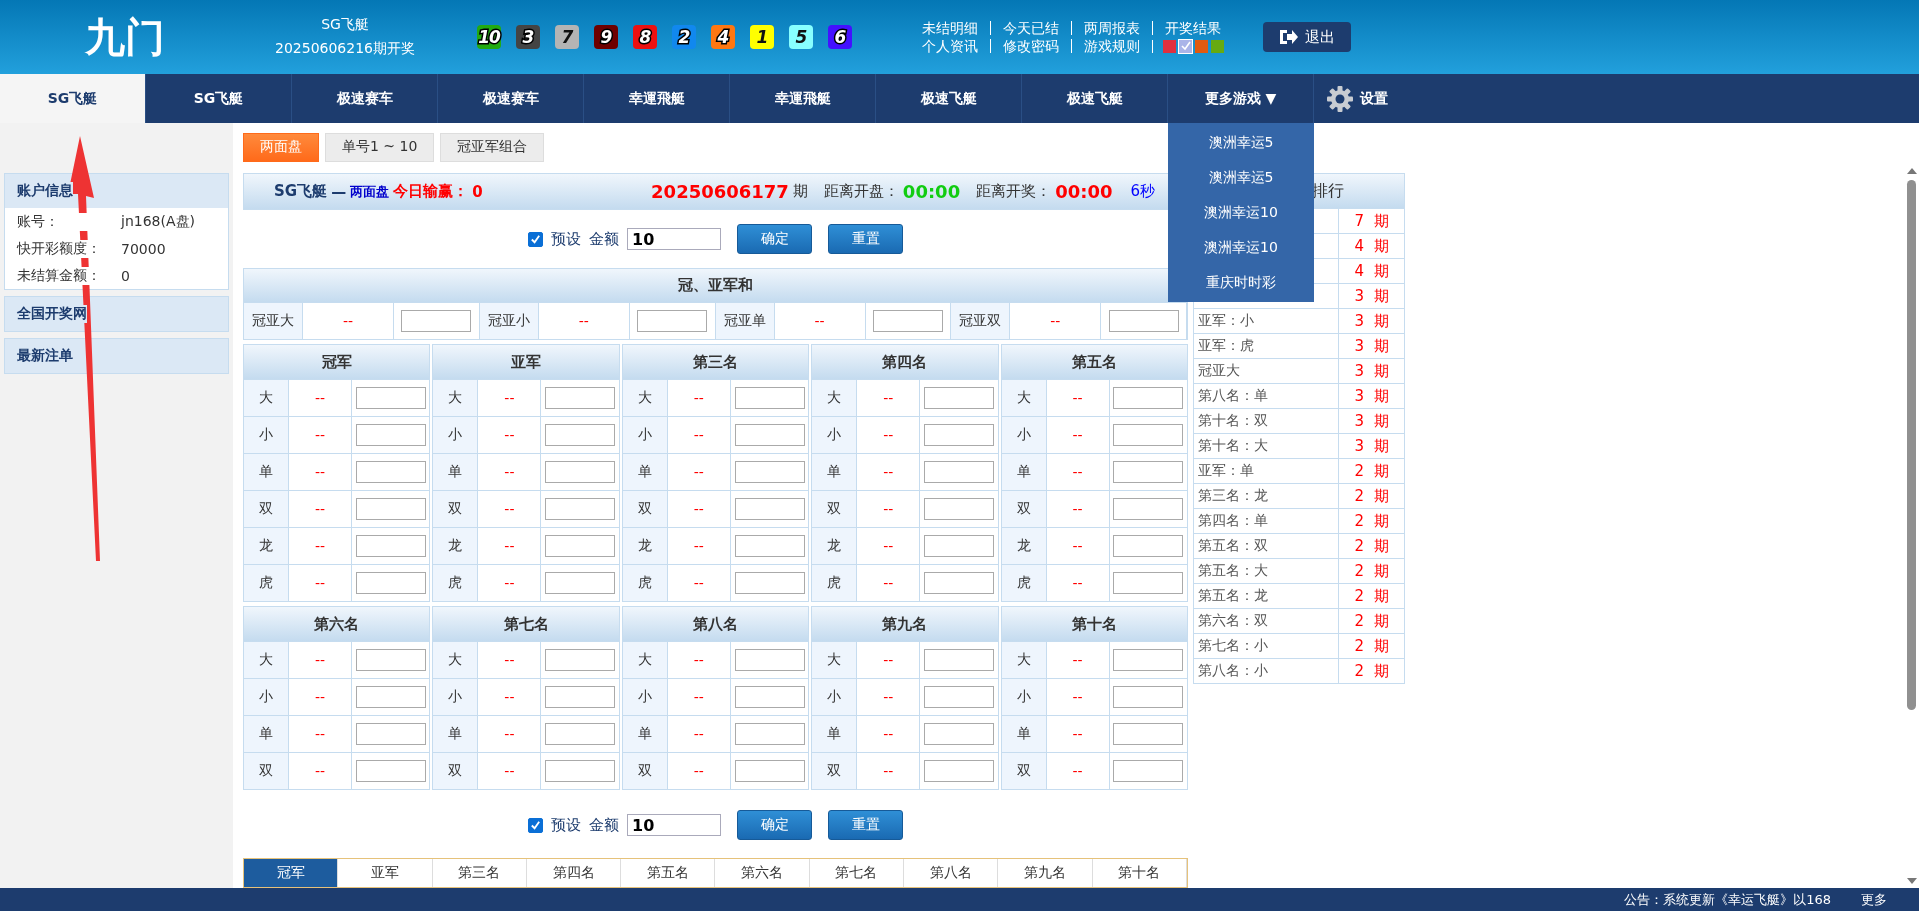 This screenshot has height=911, width=1919. Describe the element at coordinates (1911, 445) in the screenshot. I see `scroll-thumb` at that location.